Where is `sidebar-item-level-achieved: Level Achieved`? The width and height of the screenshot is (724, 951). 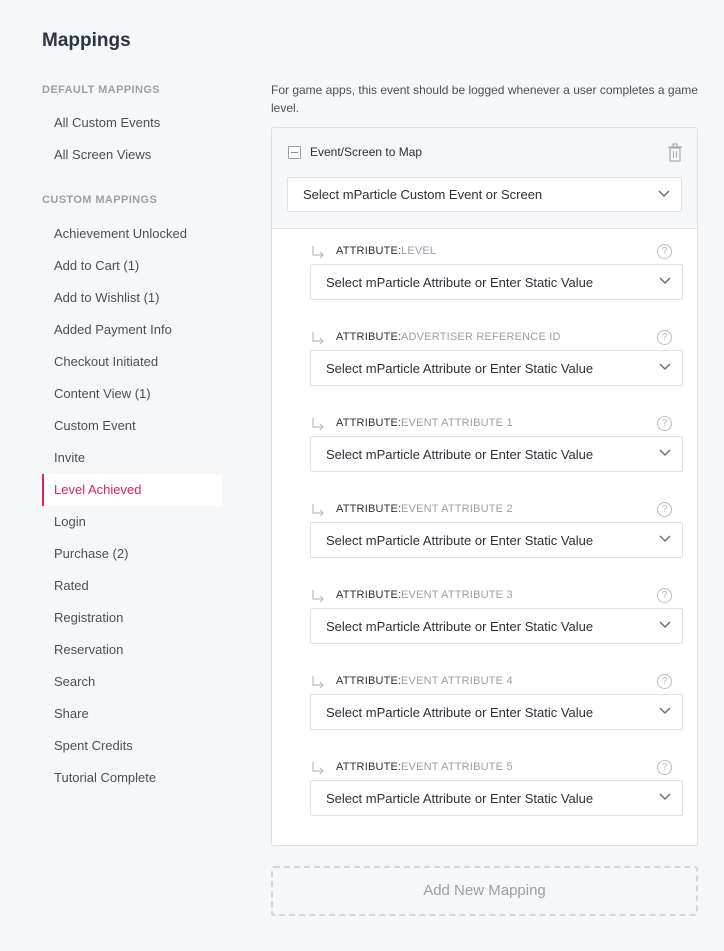
sidebar-item-level-achieved: Level Achieved is located at coordinates (132, 490).